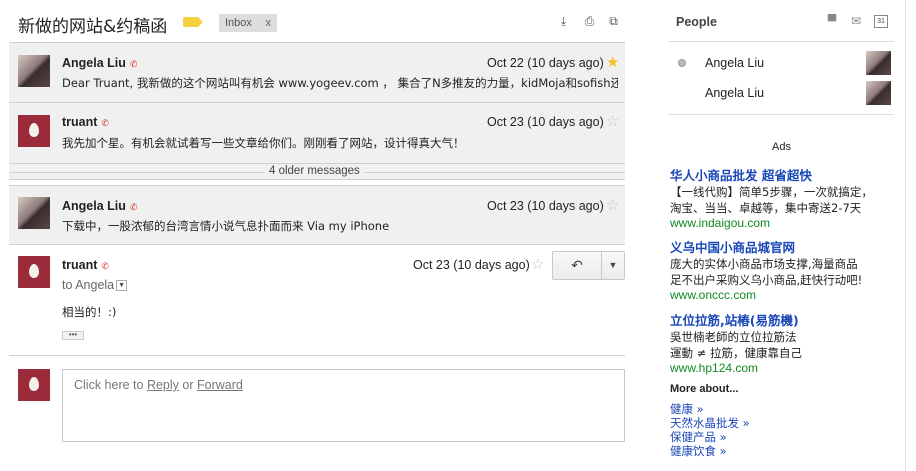  Describe the element at coordinates (781, 147) in the screenshot. I see `ads-heading: Ads` at that location.